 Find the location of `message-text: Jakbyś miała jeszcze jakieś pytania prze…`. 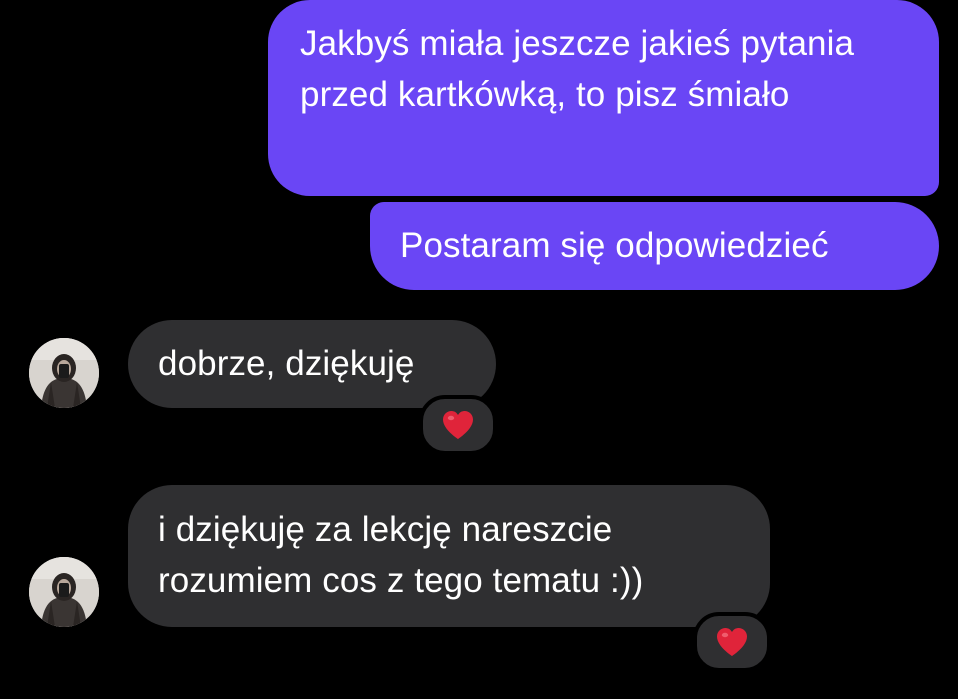

message-text: Jakbyś miała jeszcze jakieś pytania prze… is located at coordinates (577, 69).